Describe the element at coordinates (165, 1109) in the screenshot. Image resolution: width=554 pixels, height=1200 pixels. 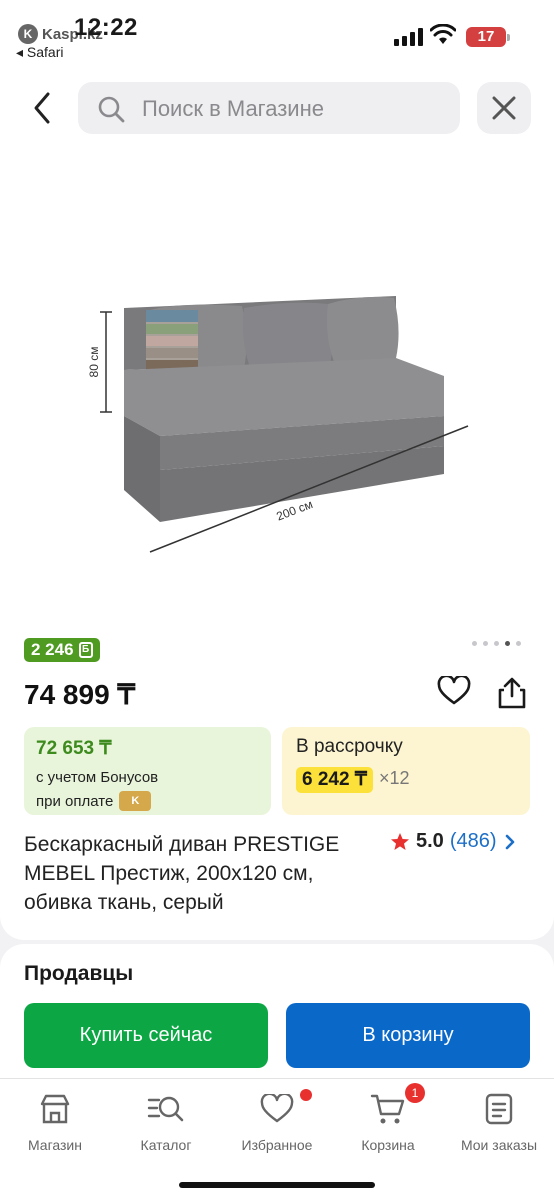
I see `catalog-search-icon` at that location.